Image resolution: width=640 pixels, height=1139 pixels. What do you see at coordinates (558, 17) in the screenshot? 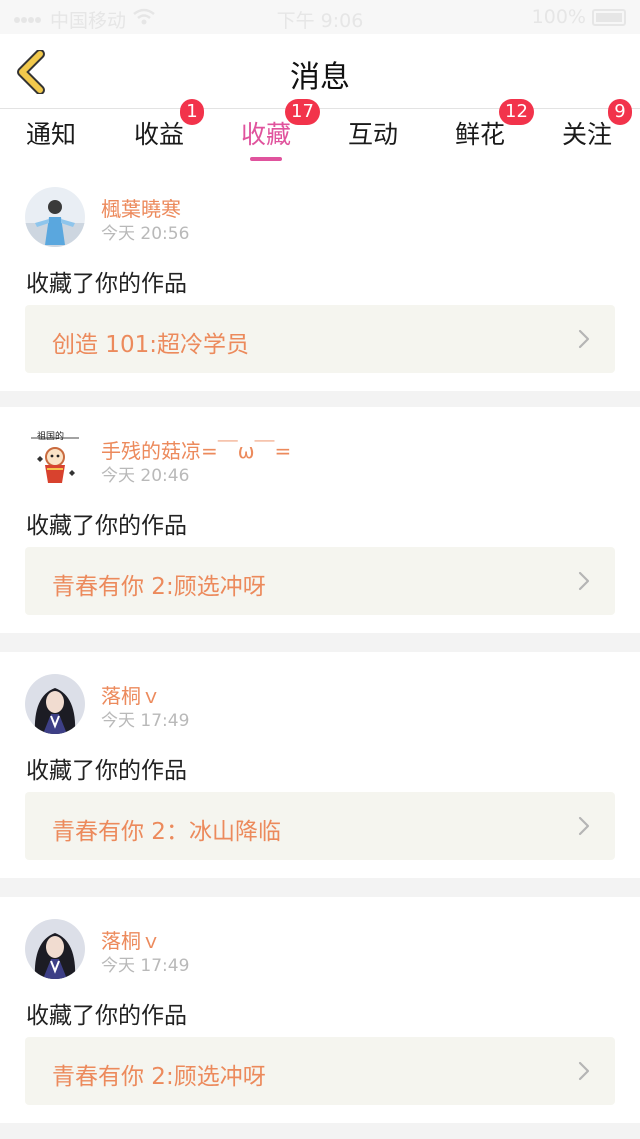
I see `battery-label: 100%` at bounding box center [558, 17].